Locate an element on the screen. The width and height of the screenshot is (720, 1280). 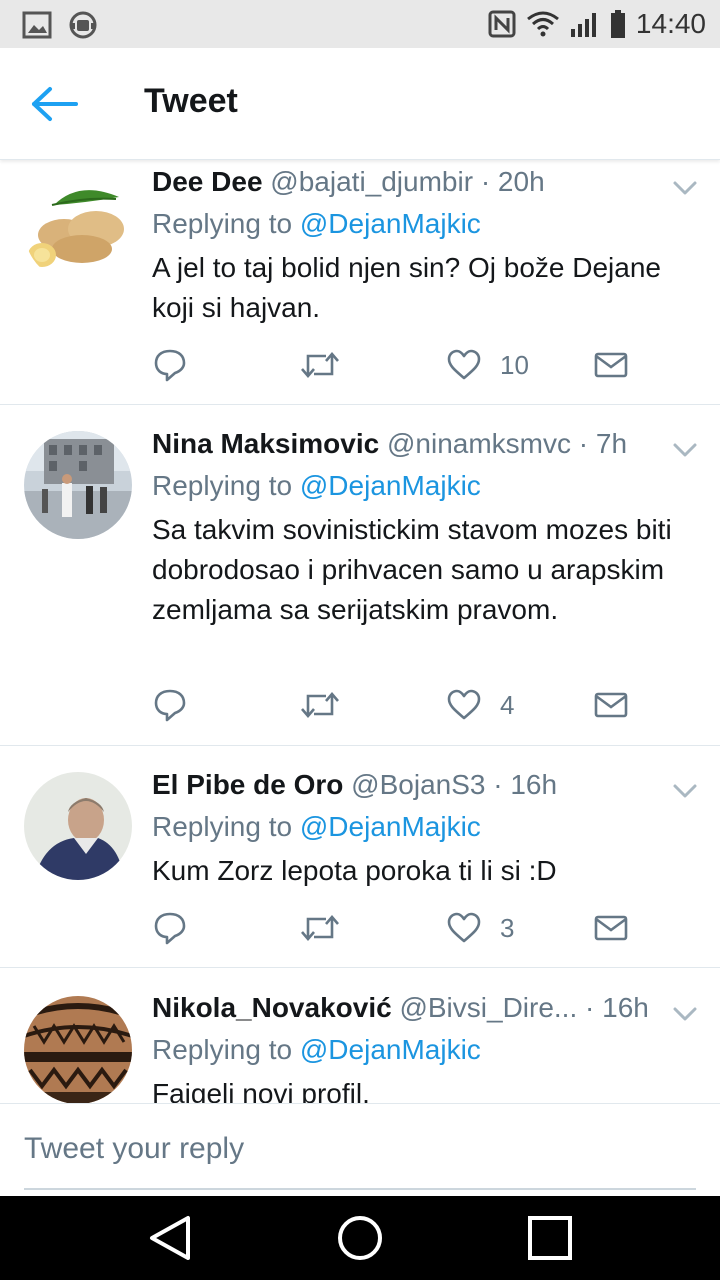
like-button: 3 is located at coordinates (480, 928).